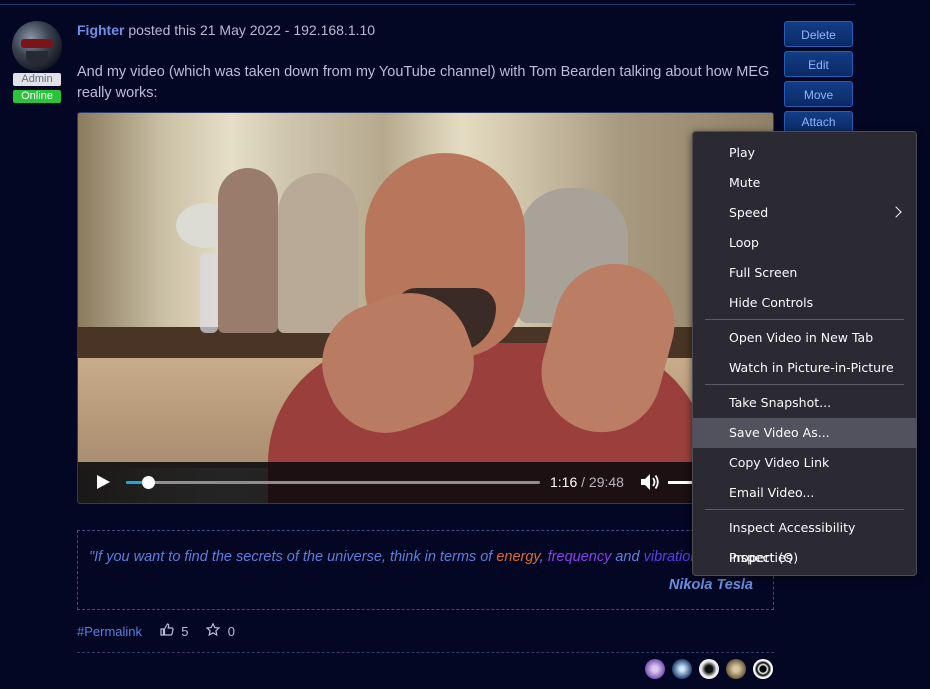 This screenshot has height=689, width=930. I want to click on video-vase, so click(209, 293).